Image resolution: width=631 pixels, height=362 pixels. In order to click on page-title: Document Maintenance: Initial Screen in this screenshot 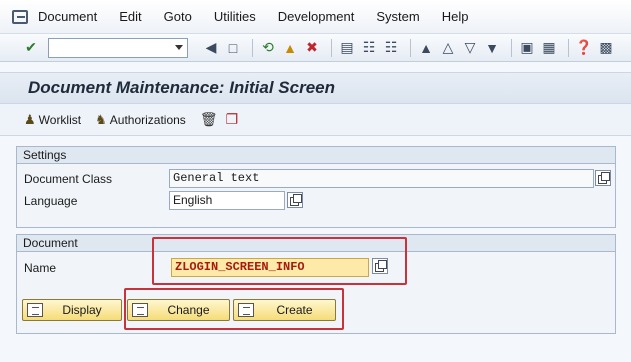, I will do `click(182, 87)`.